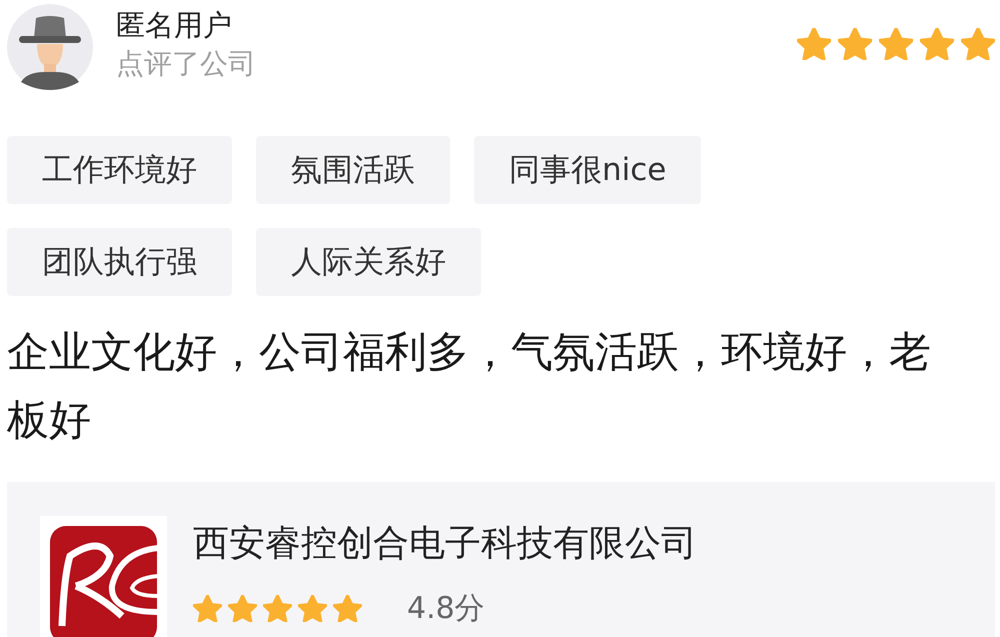  Describe the element at coordinates (445, 544) in the screenshot. I see `company-name: 西安睿控创合电子科技有限公司` at that location.